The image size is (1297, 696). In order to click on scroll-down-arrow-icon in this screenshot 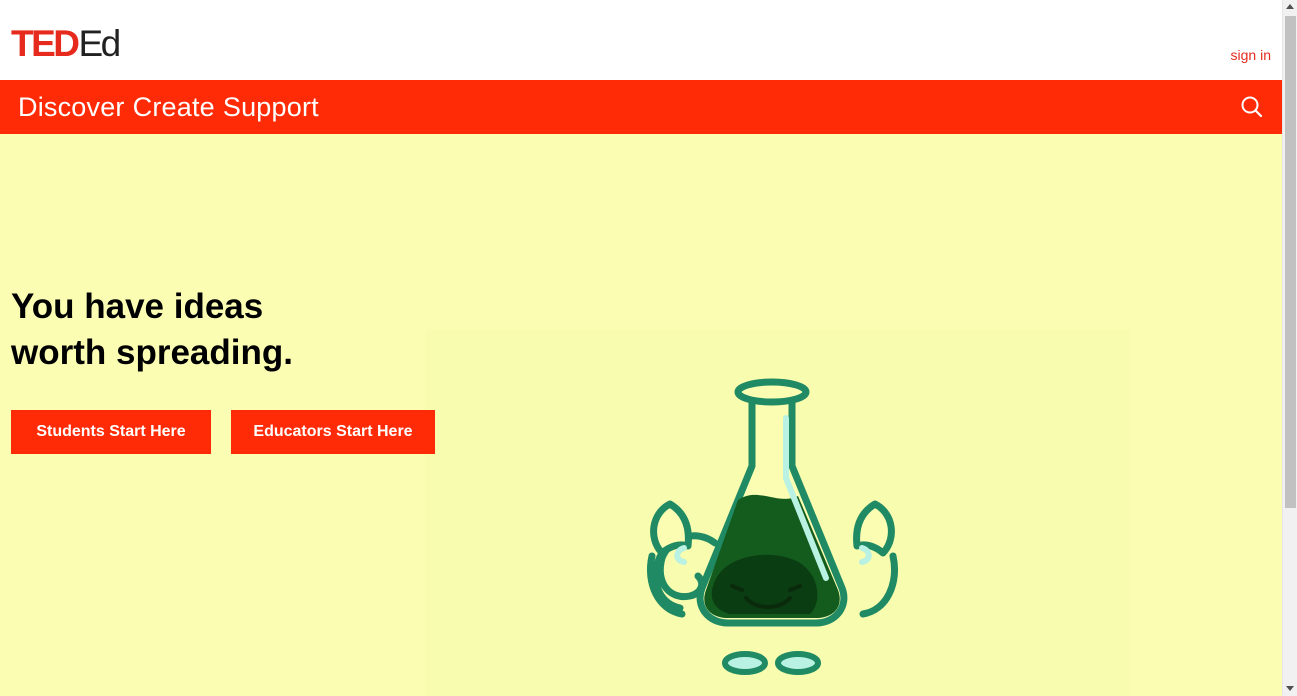, I will do `click(1290, 688)`.